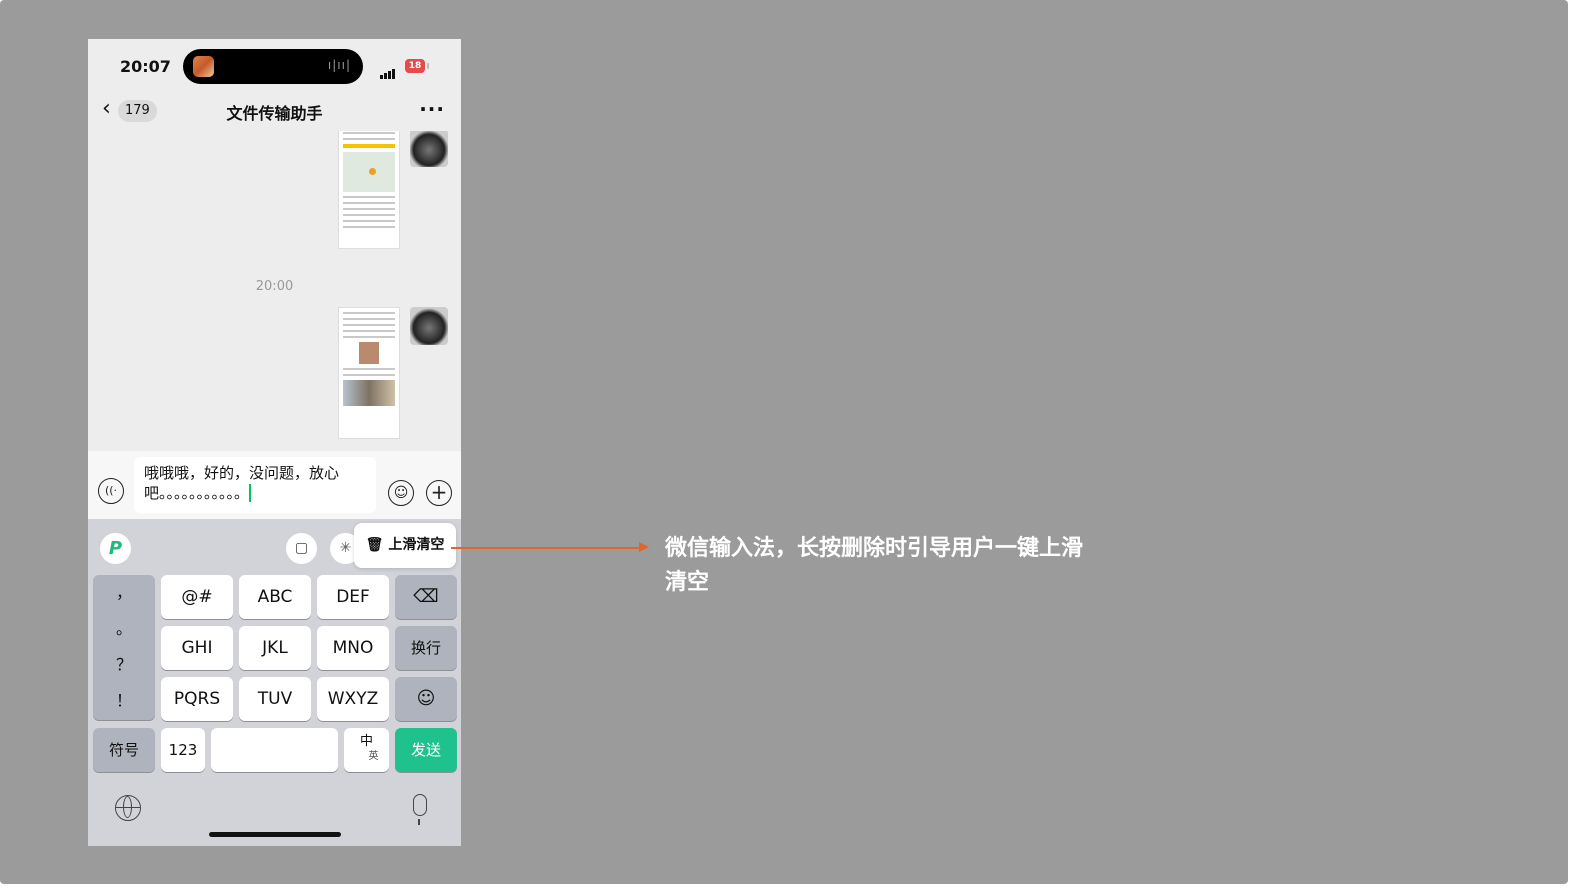 The width and height of the screenshot is (1578, 891). I want to click on screenshot-message-feed, so click(369, 373).